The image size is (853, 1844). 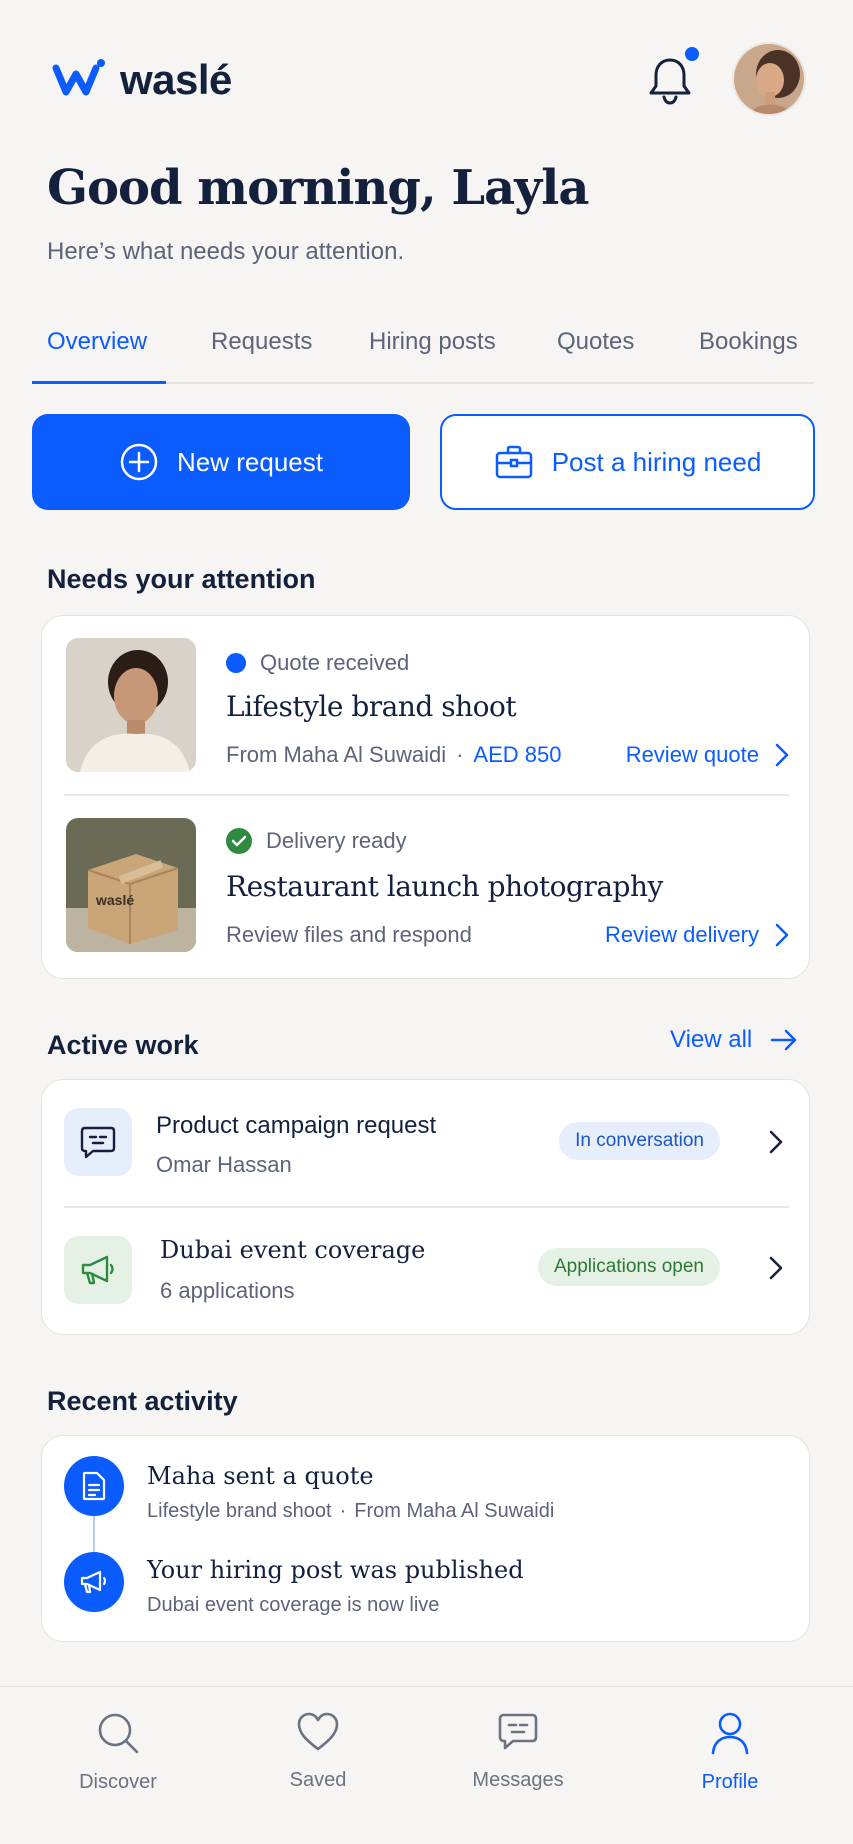 What do you see at coordinates (293, 1605) in the screenshot?
I see `activity-subtitle: Dubai event coverage is now live` at bounding box center [293, 1605].